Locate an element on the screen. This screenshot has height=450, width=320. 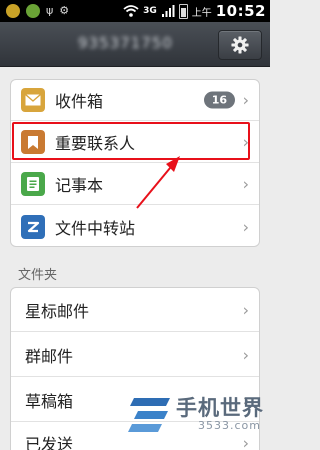
envelope-icon is located at coordinates (33, 100).